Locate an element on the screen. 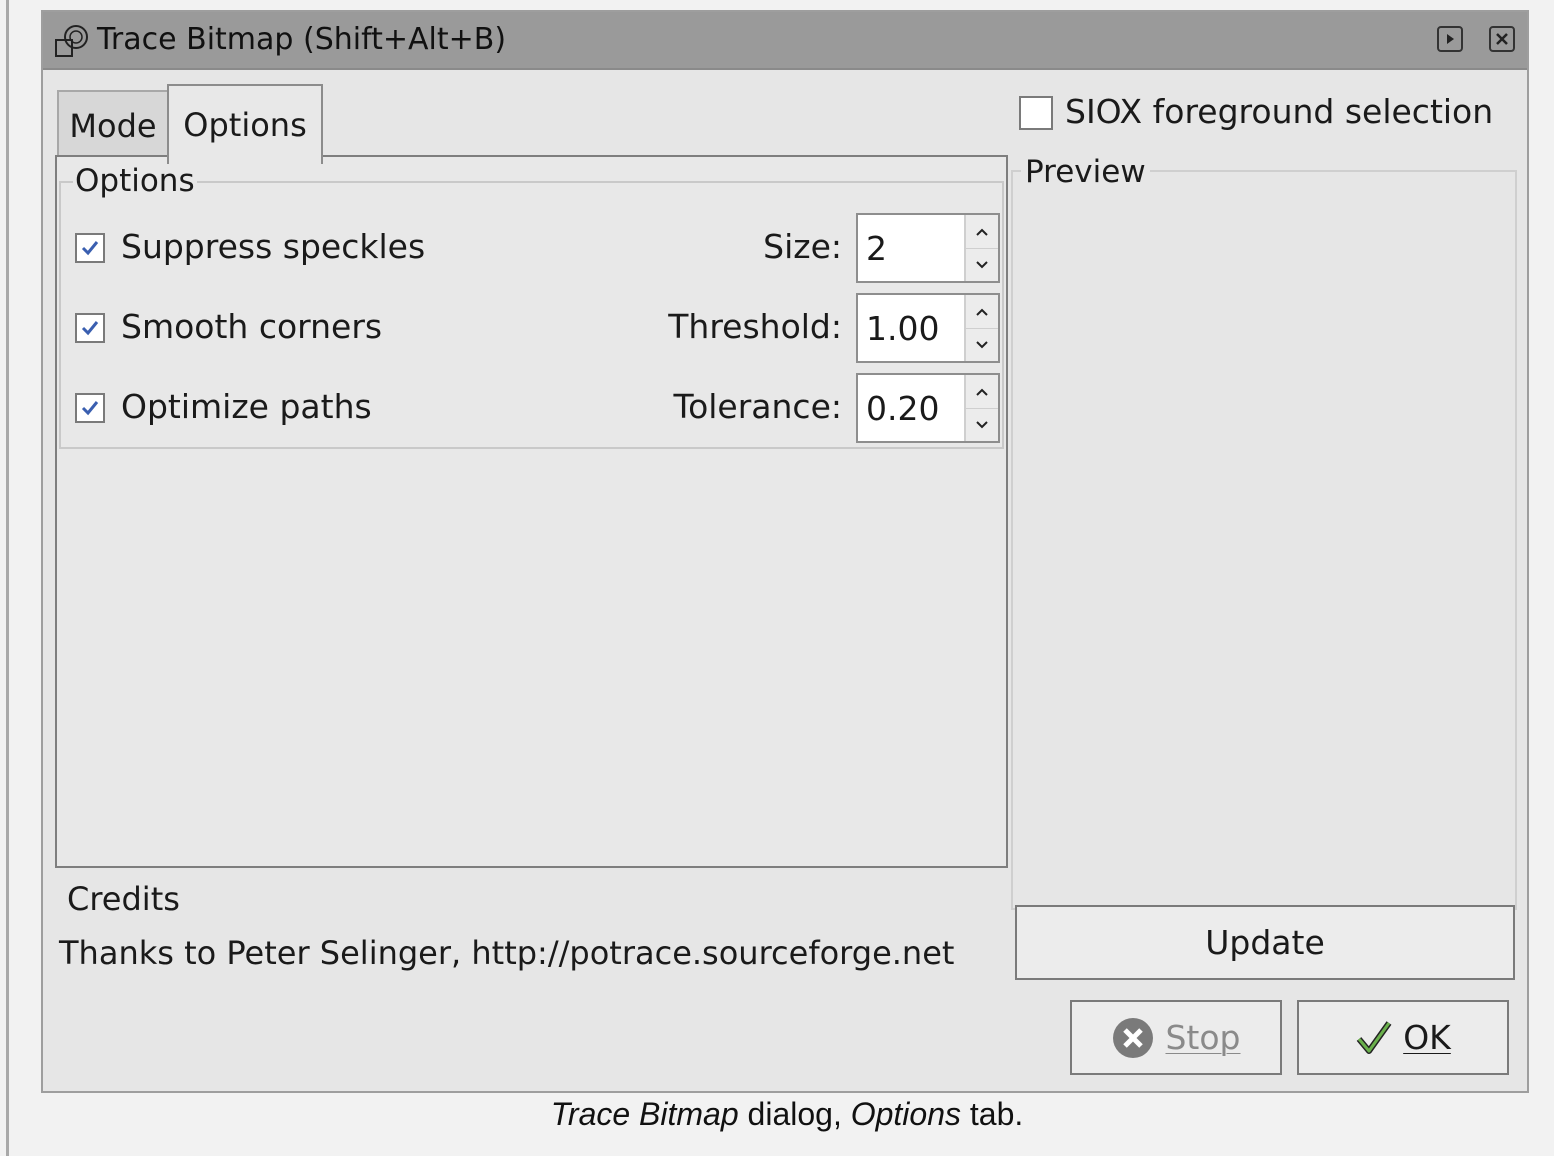  tab-options: Options is located at coordinates (245, 124).